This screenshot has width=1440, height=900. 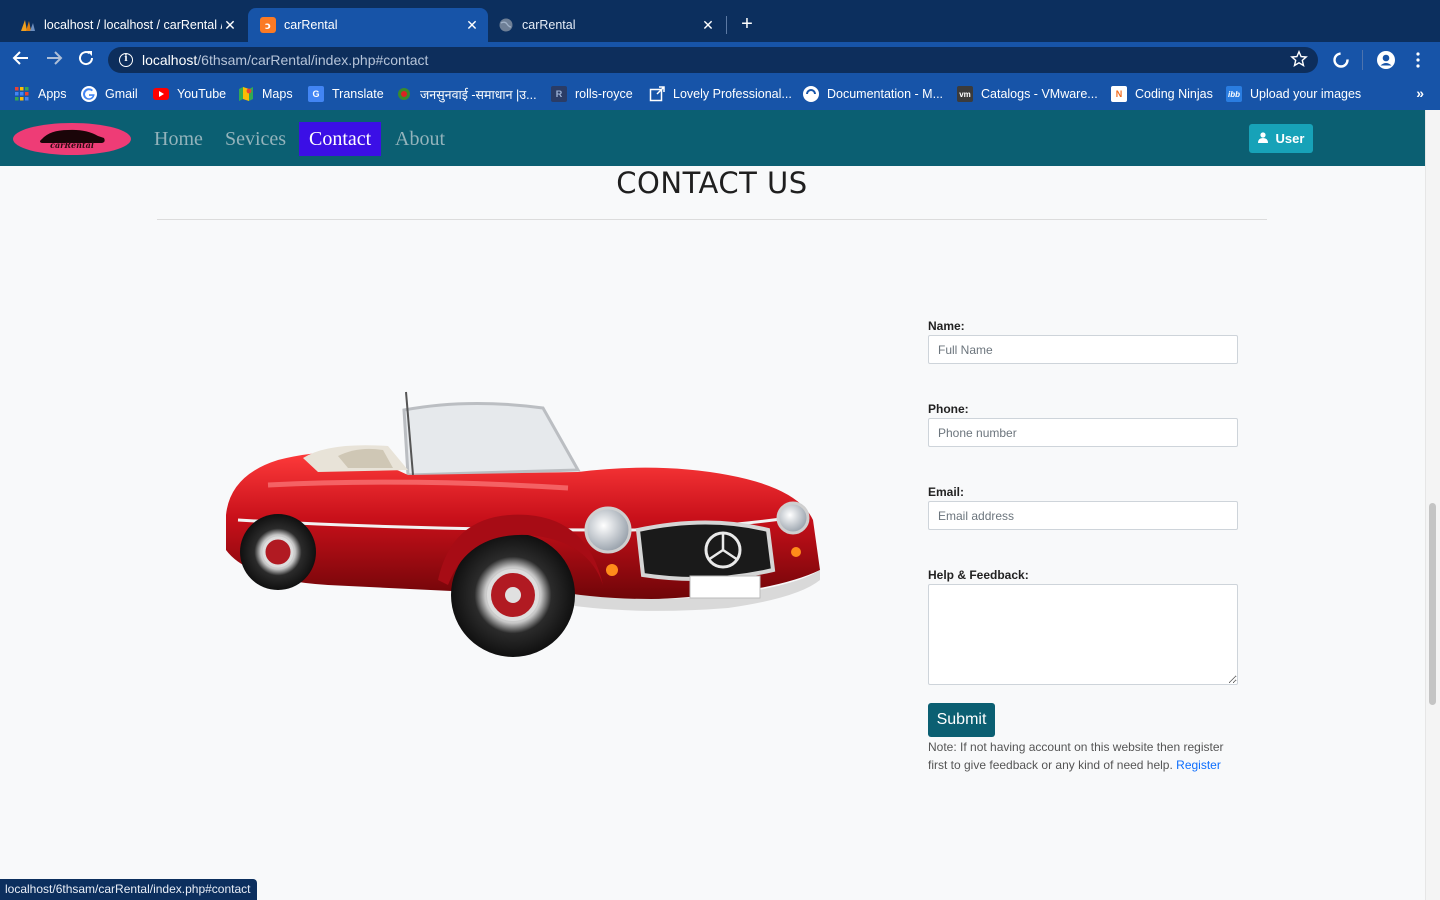 What do you see at coordinates (978, 575) in the screenshot?
I see `feedback-label: Help & Feedback:` at bounding box center [978, 575].